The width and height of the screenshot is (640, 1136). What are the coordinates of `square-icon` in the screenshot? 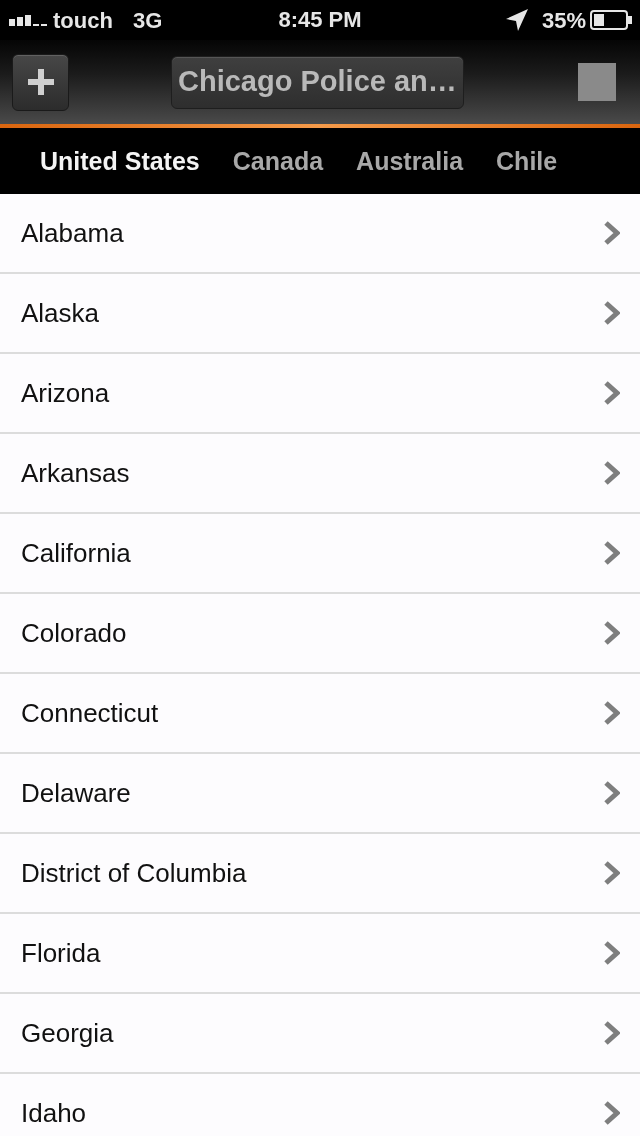 It's located at (597, 82).